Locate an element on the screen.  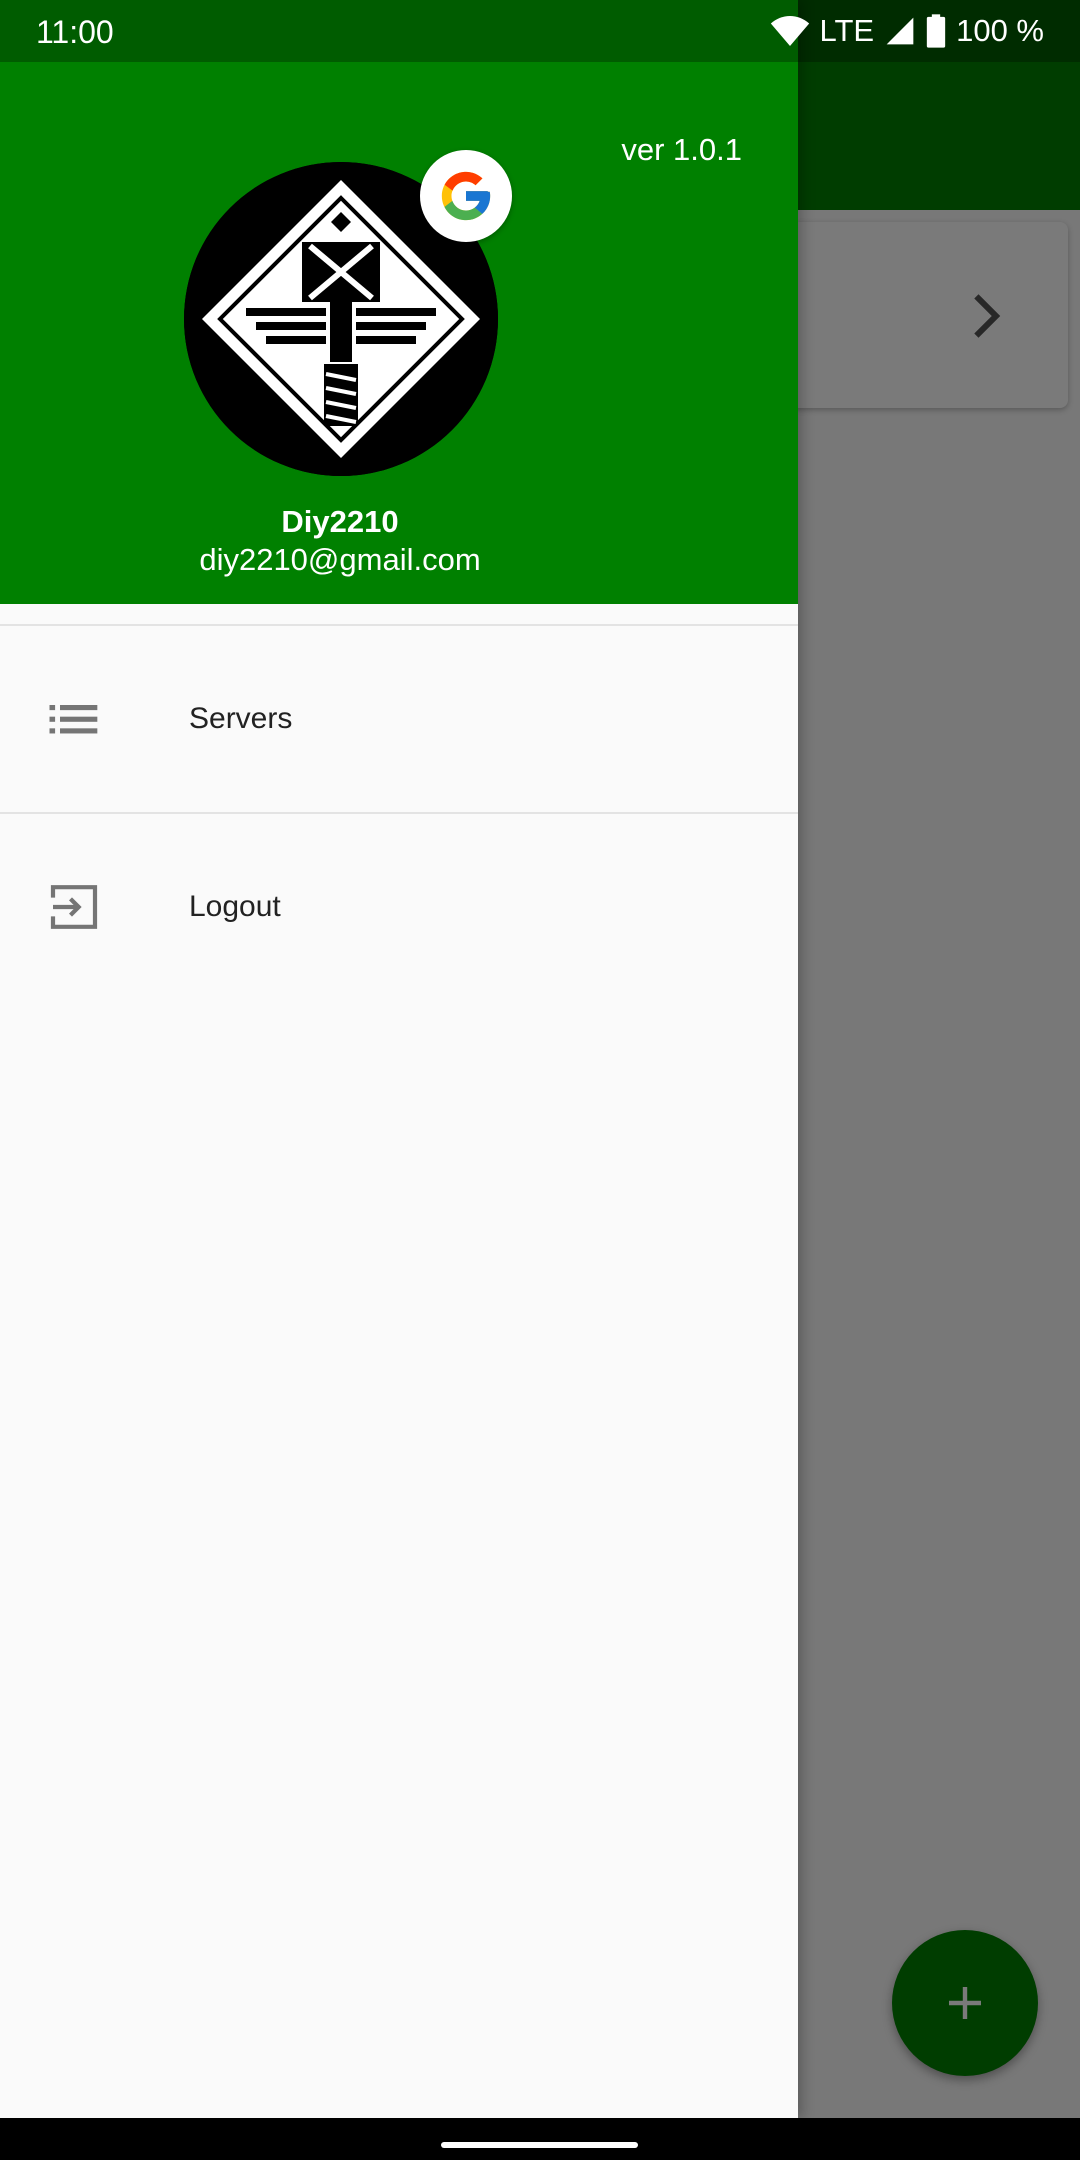
nav-item-servers: Servers is located at coordinates (399, 719).